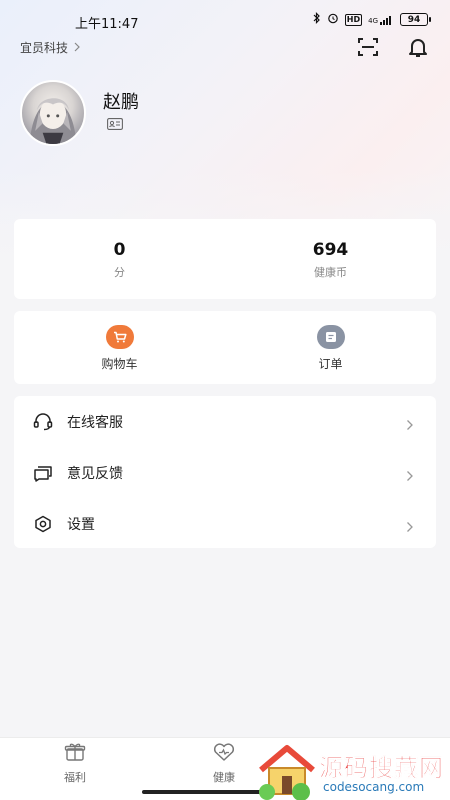 The width and height of the screenshot is (450, 800). I want to click on orders-card: 购物车 订单, so click(225, 347).